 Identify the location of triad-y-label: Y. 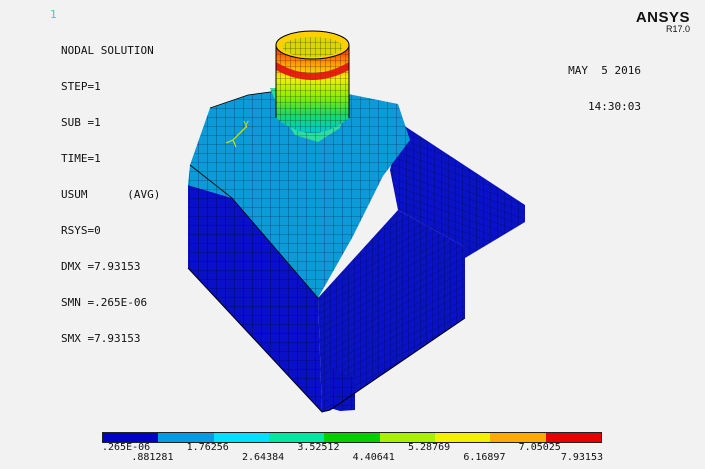
(246, 125).